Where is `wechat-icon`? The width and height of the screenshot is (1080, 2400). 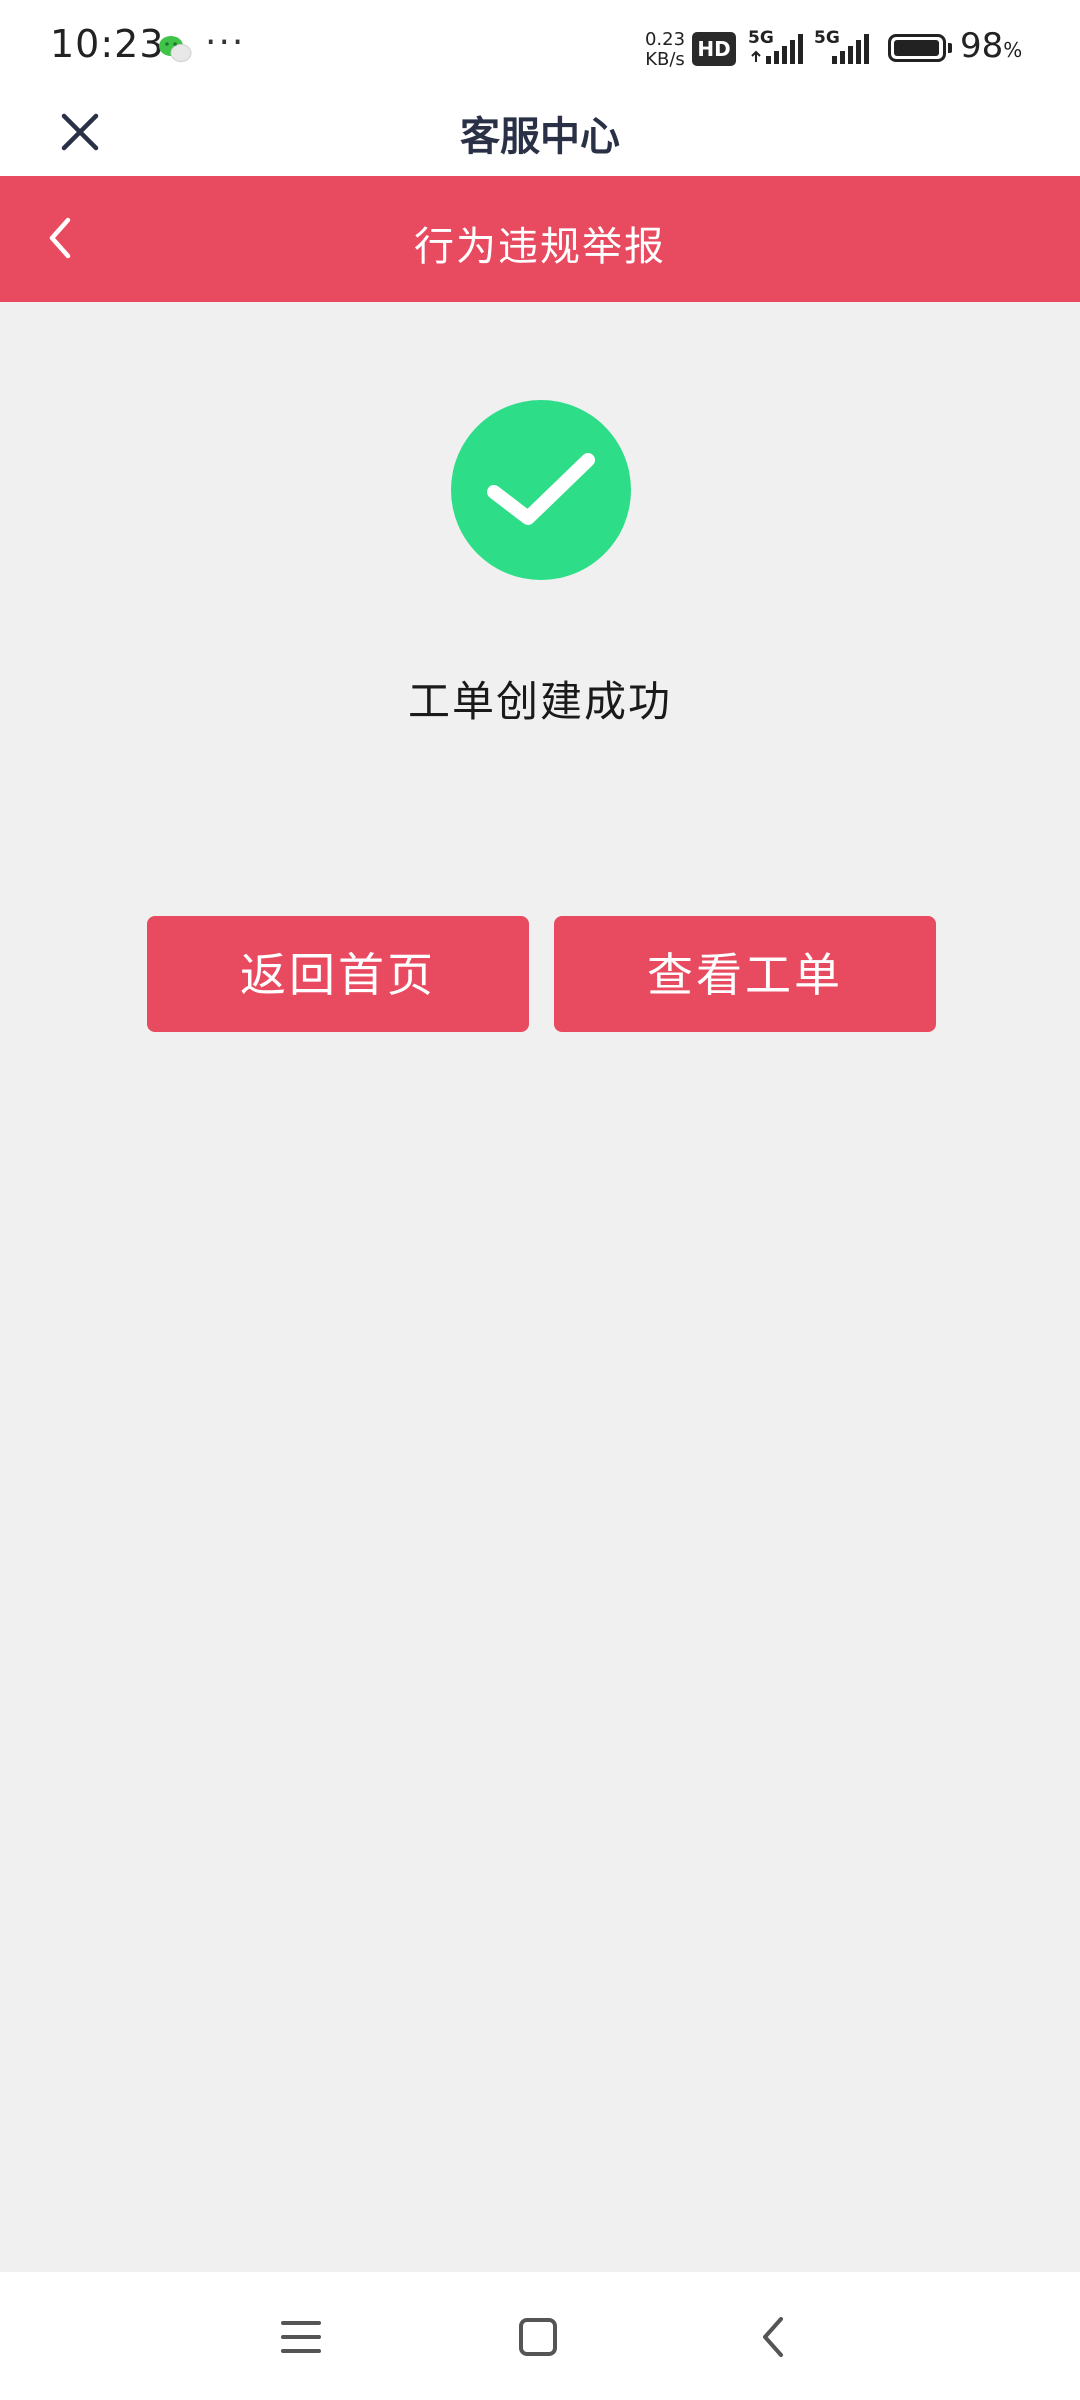 wechat-icon is located at coordinates (175, 49).